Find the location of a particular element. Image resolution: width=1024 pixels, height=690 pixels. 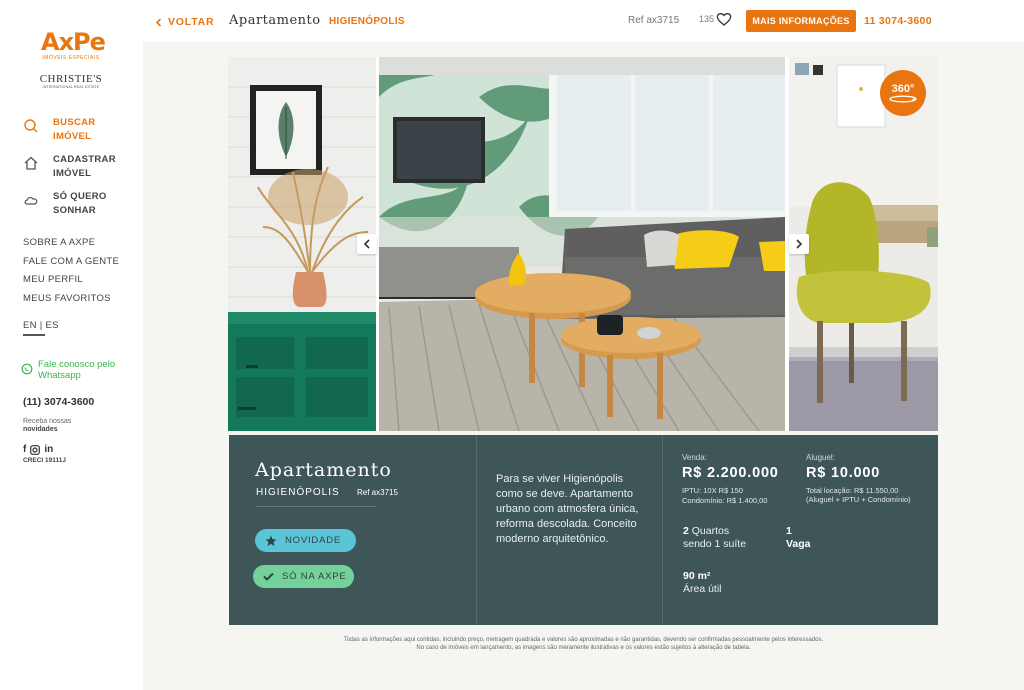

page-neighborhood: HIGIENÓPOLIS is located at coordinates (367, 21).